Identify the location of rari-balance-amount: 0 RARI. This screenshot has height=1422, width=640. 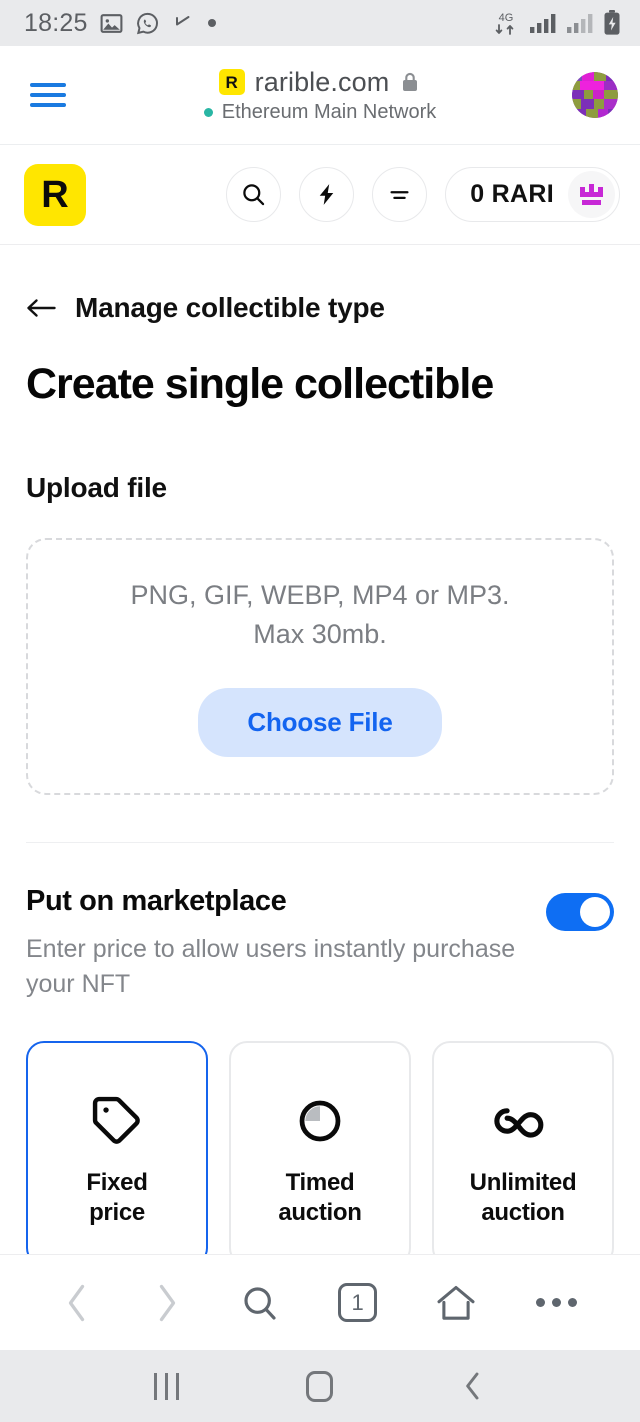
(512, 194).